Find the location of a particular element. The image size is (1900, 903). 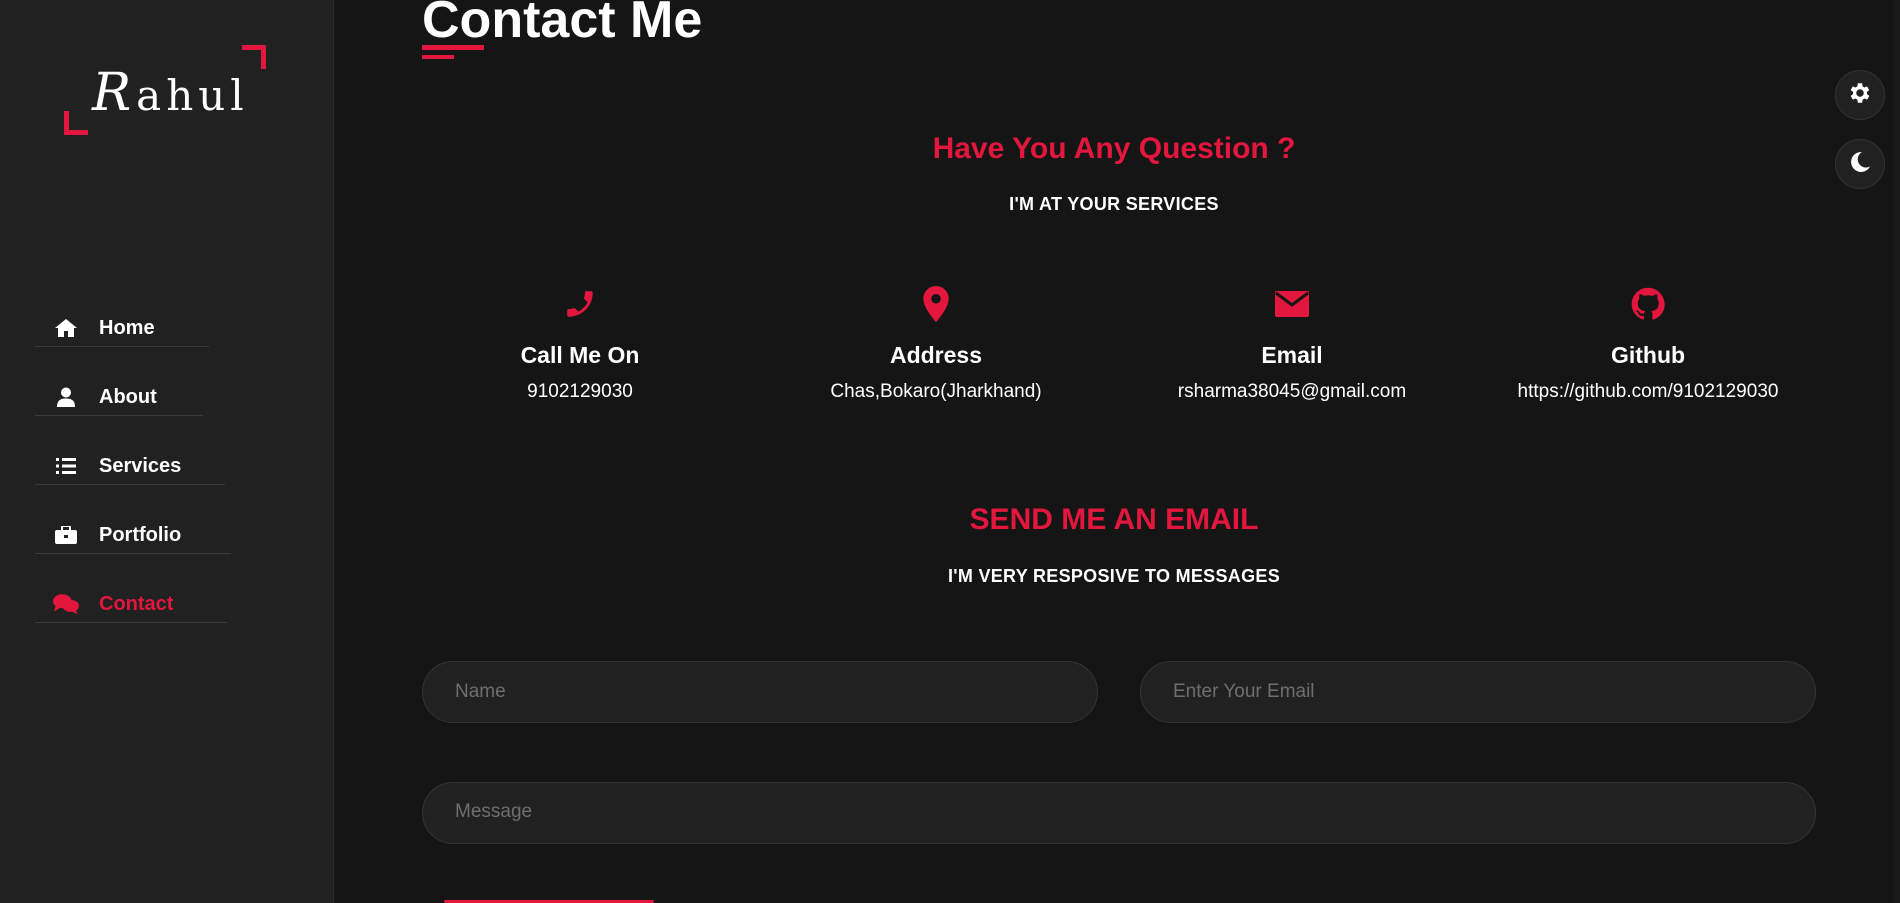

info-title: Call Me On is located at coordinates (580, 355).